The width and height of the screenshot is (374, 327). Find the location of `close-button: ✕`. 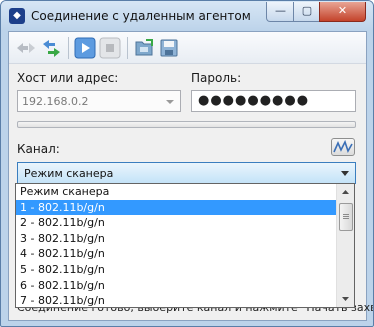

close-button: ✕ is located at coordinates (342, 12).